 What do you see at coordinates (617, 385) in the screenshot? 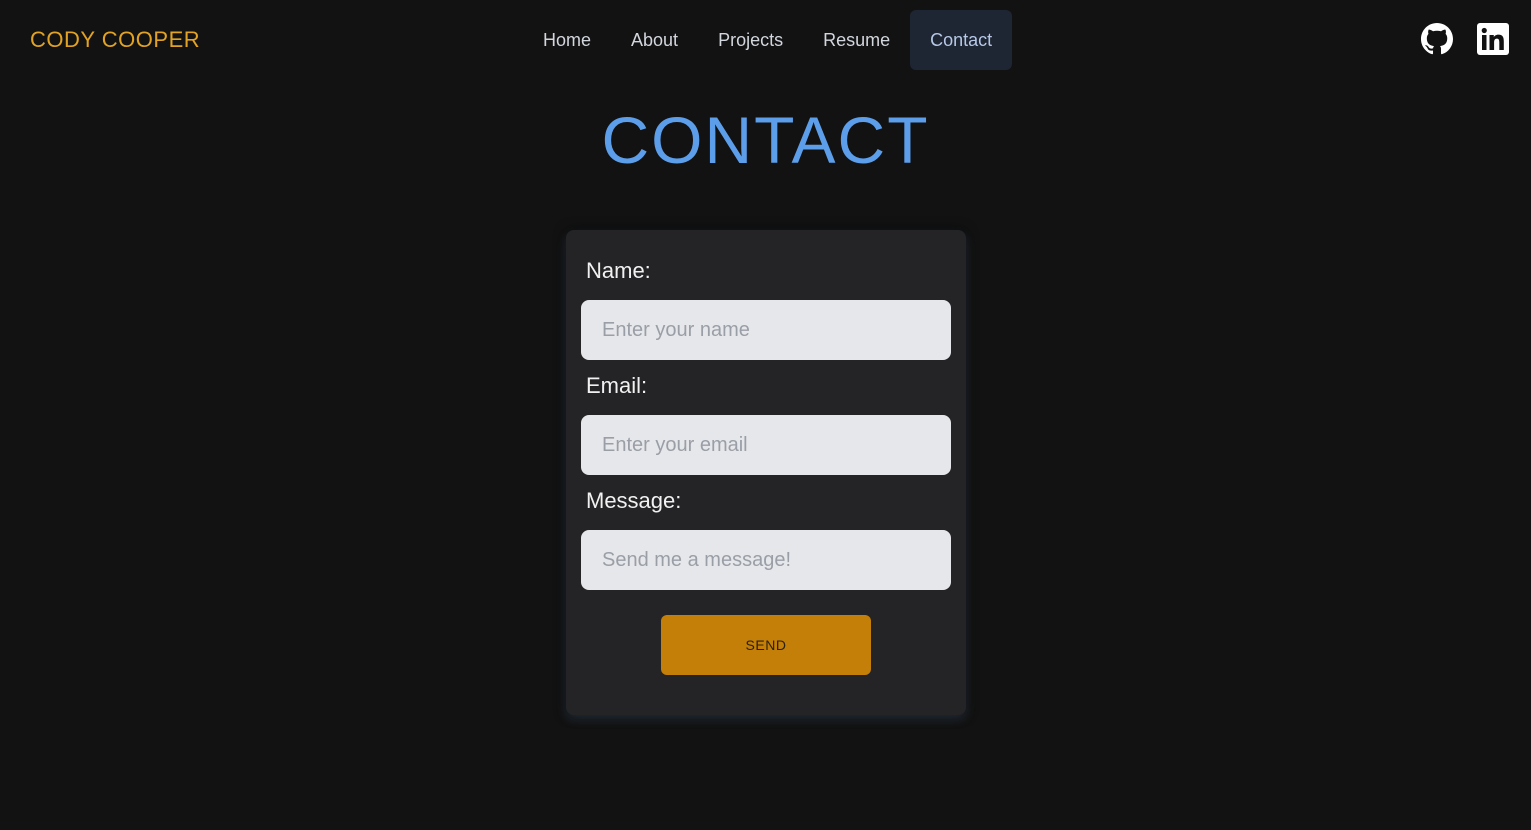
I see `email-label: Email:` at bounding box center [617, 385].